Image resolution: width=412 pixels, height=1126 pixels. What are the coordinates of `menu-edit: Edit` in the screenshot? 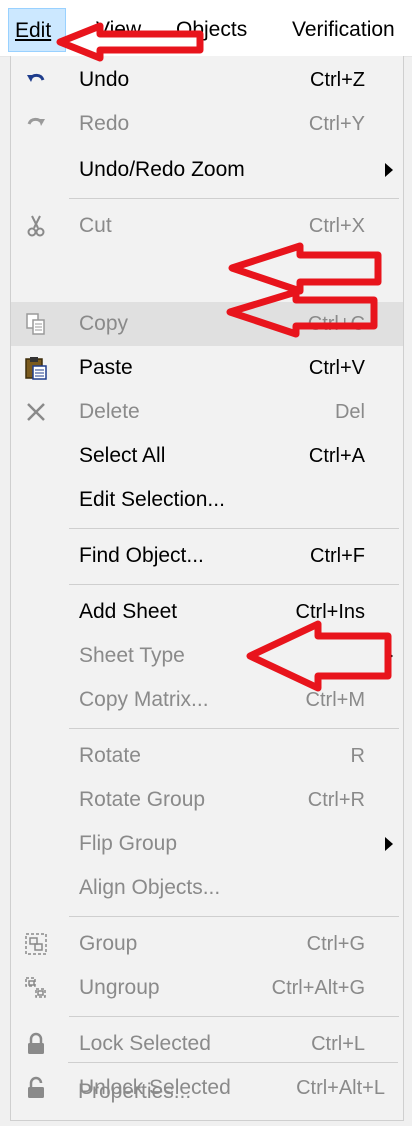 It's located at (37, 30).